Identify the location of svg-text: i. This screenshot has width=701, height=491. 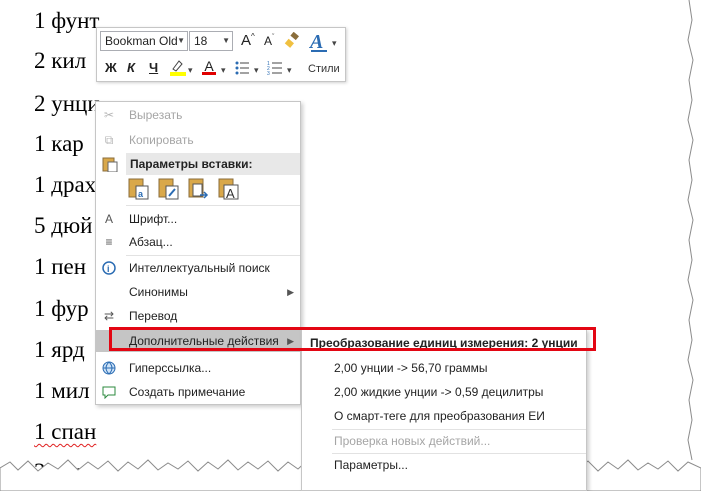
(108, 269).